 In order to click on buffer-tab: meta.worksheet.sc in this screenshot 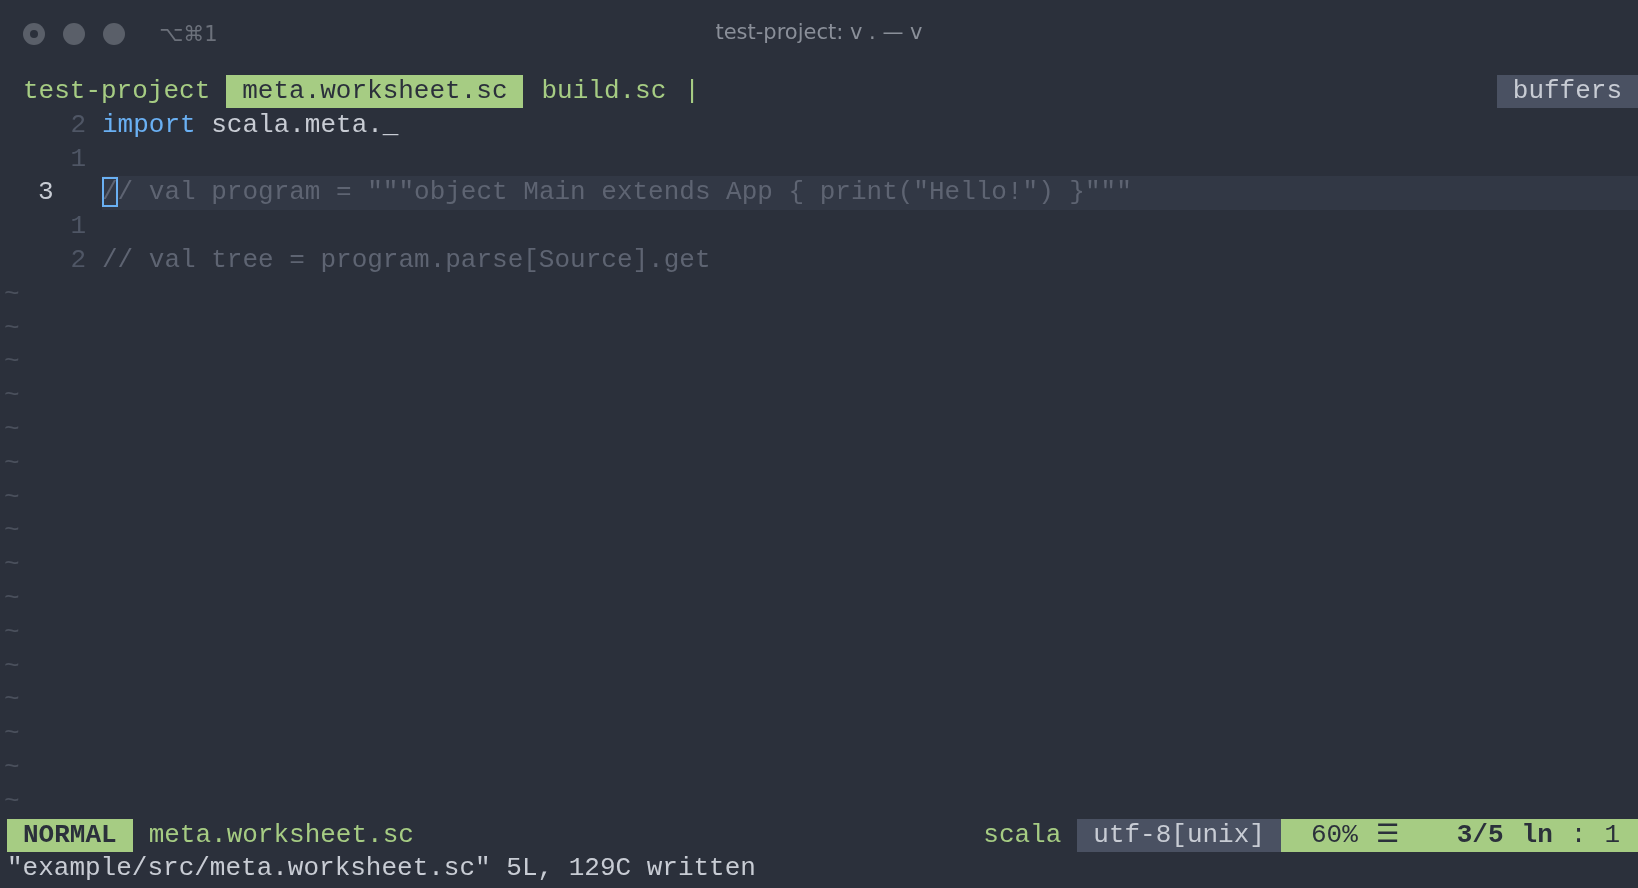, I will do `click(375, 92)`.